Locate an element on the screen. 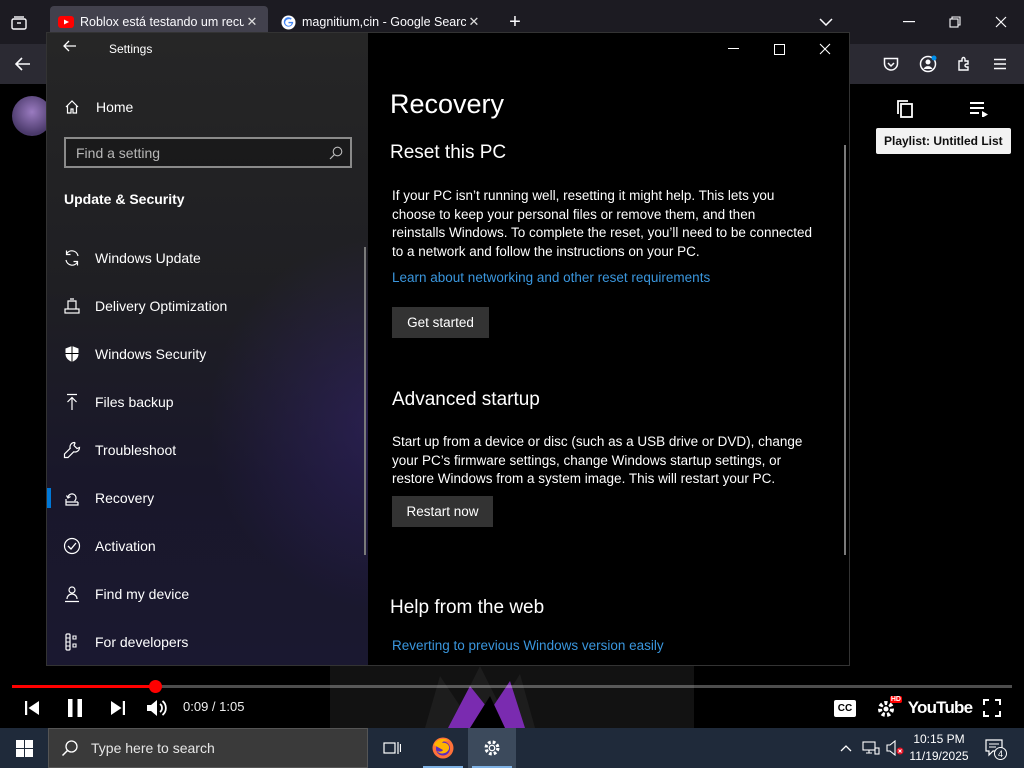  settings-title-bar: Settings is located at coordinates (207, 49).